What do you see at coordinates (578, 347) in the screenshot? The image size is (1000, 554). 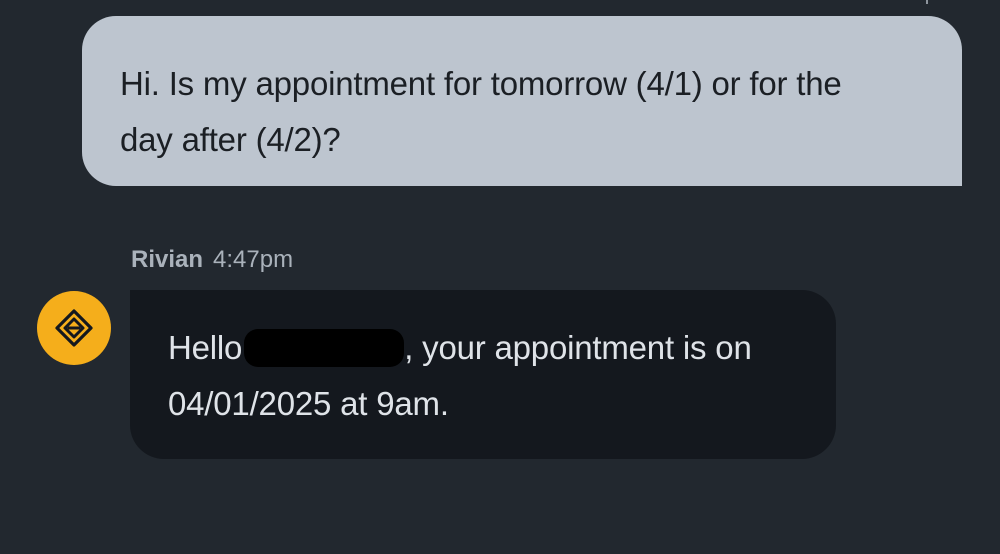 I see `agent-message-line-1-rest: , your appointment is on` at bounding box center [578, 347].